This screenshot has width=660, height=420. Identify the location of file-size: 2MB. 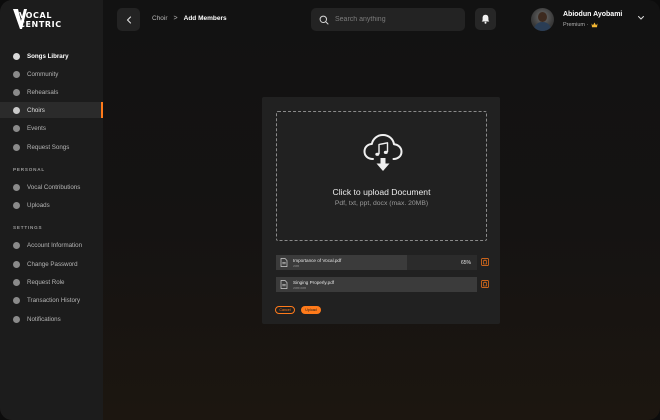
(296, 266).